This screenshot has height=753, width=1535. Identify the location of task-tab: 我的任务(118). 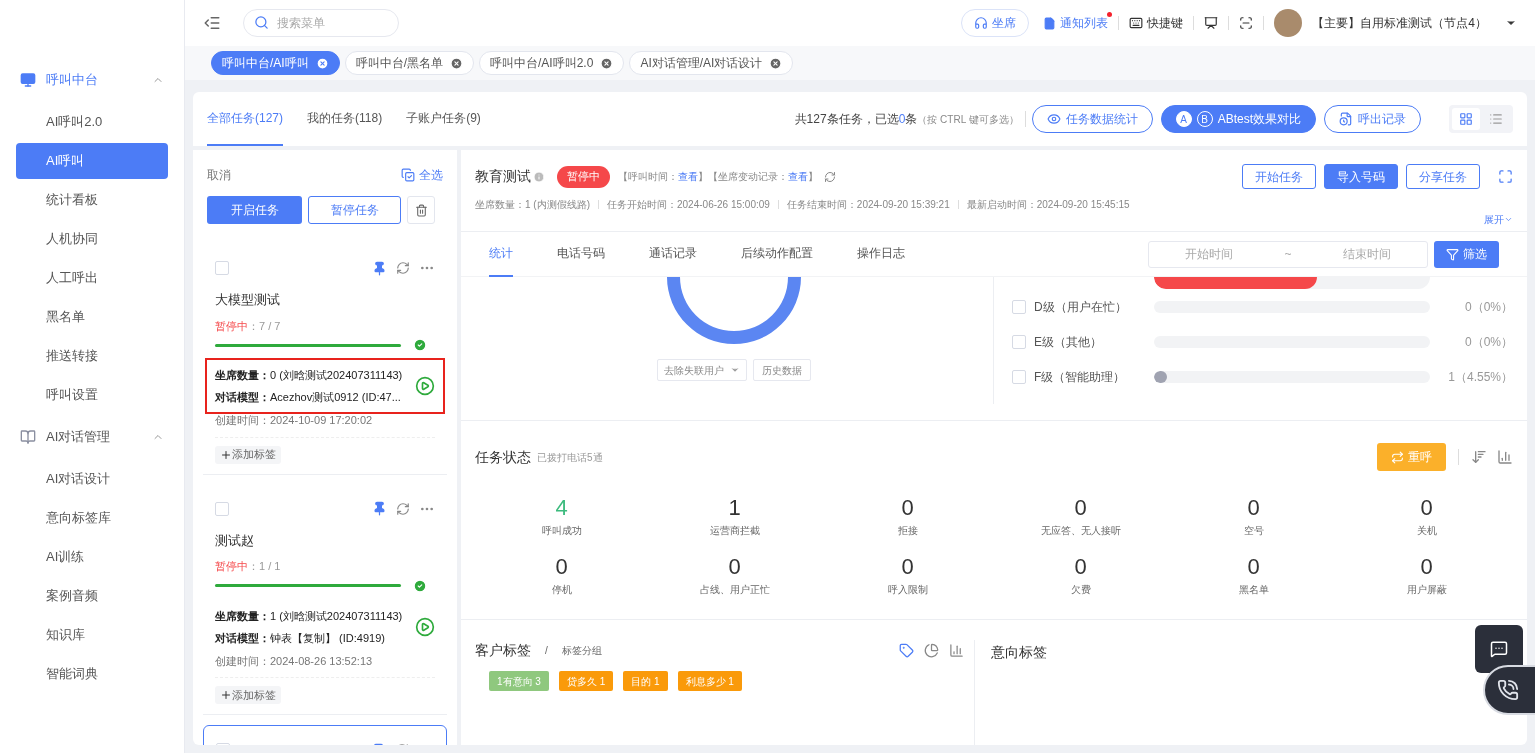
(345, 119).